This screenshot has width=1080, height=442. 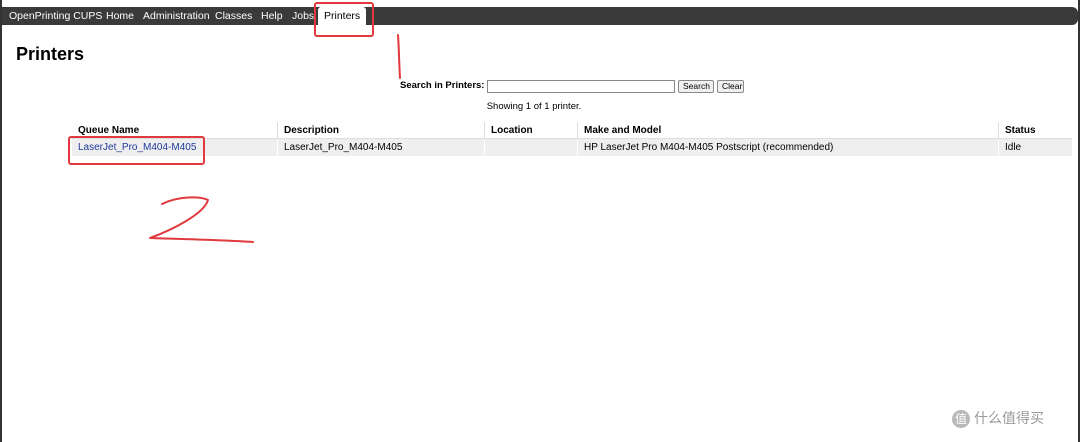 I want to click on clear-button: Clear, so click(x=730, y=86).